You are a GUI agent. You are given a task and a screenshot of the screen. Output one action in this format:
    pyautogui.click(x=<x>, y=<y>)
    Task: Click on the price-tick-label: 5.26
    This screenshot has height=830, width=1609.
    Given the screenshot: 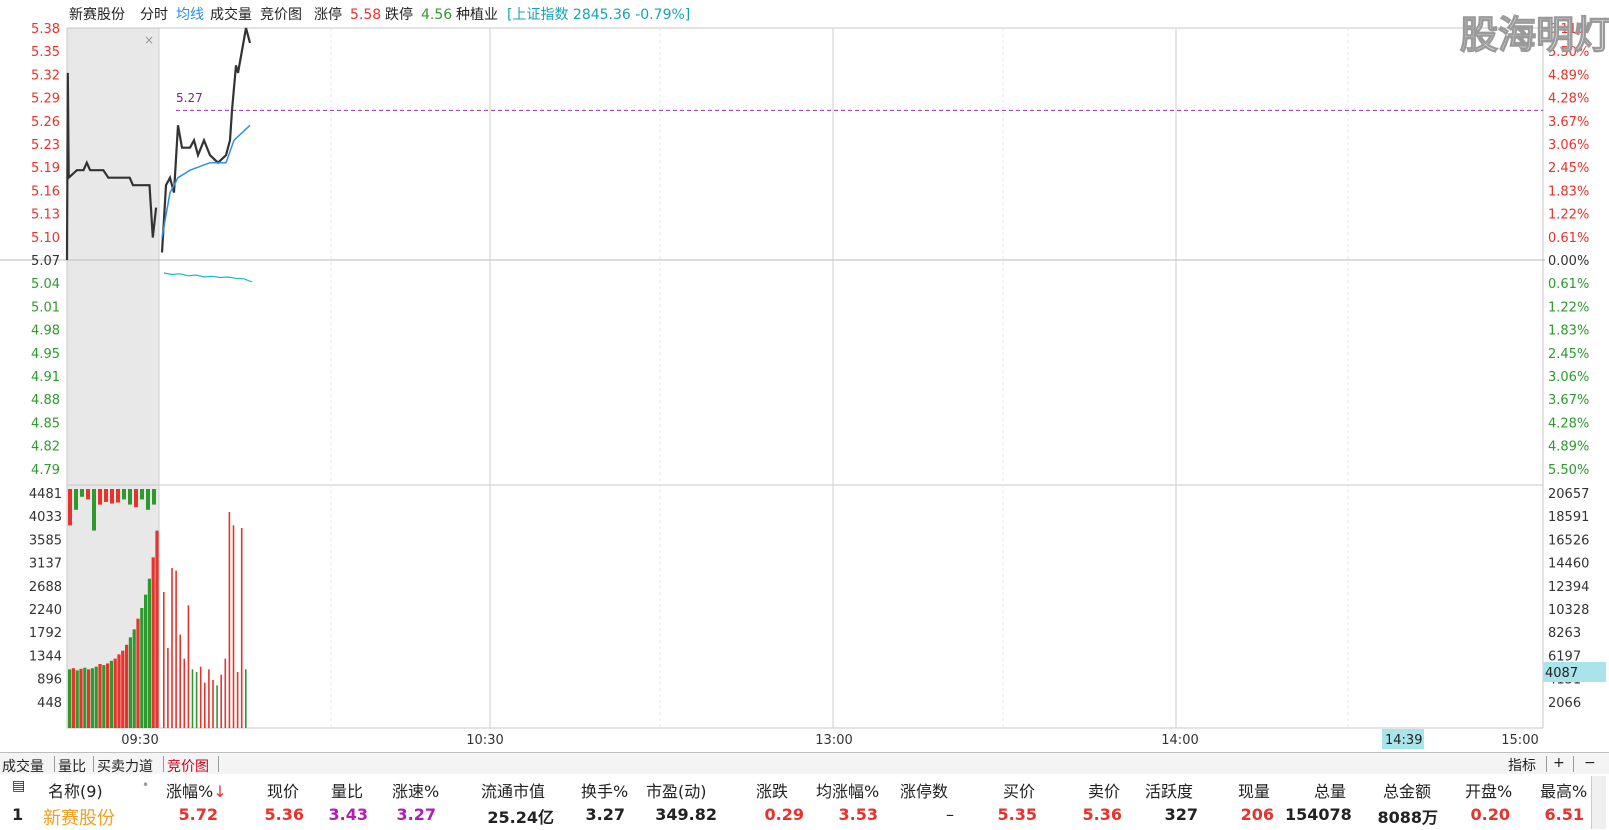 What is the action you would take?
    pyautogui.click(x=45, y=122)
    